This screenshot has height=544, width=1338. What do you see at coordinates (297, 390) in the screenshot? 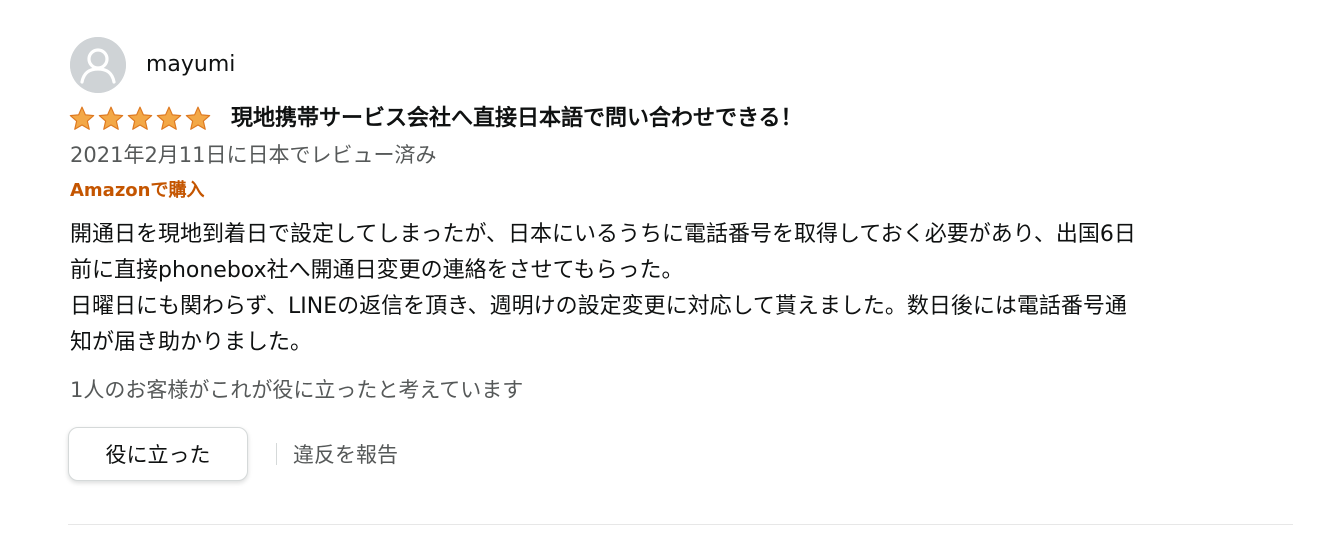
I see `helpful-count-text: 1人のお客様がこれが役に立ったと考えています` at bounding box center [297, 390].